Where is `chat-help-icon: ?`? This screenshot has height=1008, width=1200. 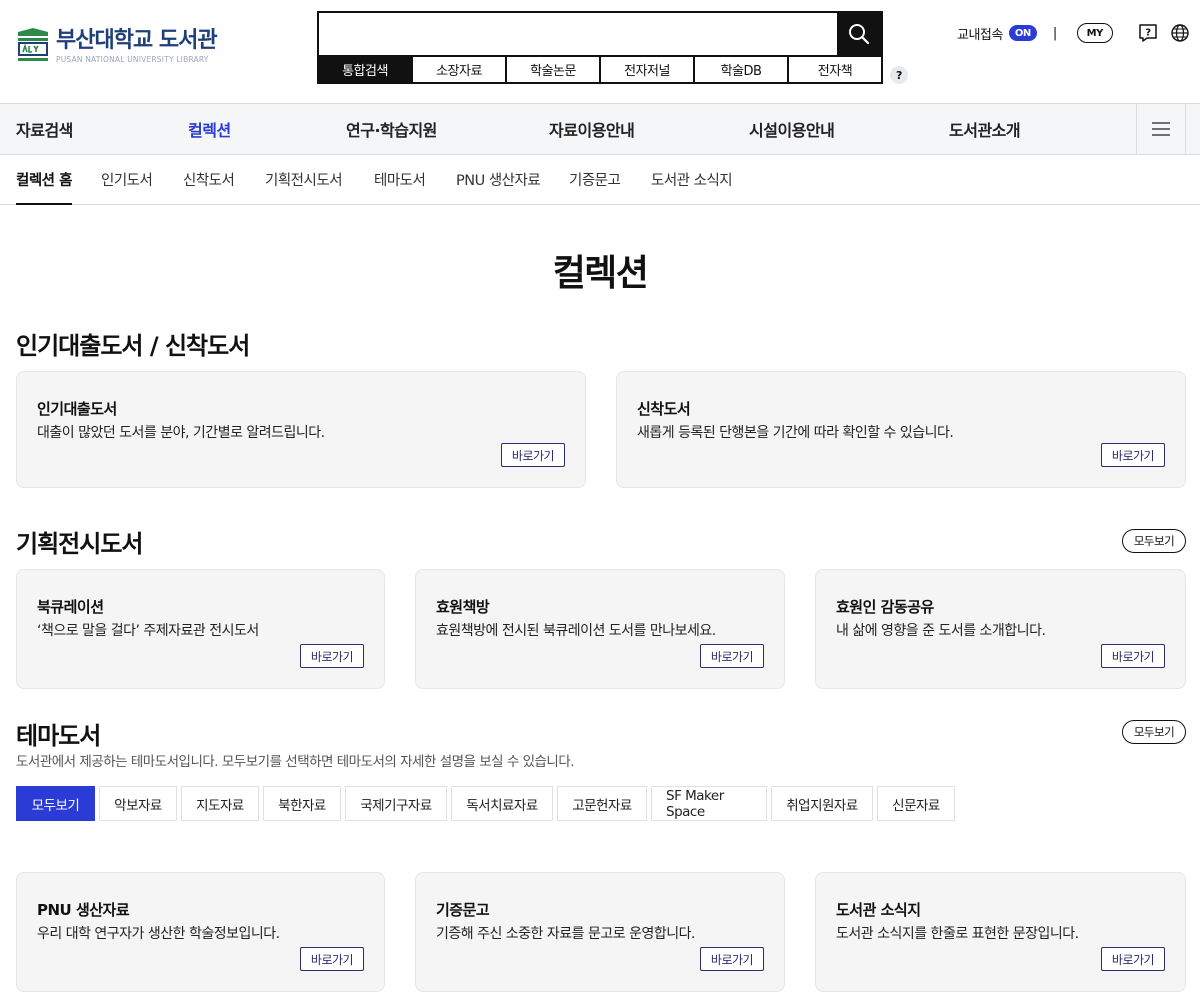 chat-help-icon: ? is located at coordinates (1148, 33).